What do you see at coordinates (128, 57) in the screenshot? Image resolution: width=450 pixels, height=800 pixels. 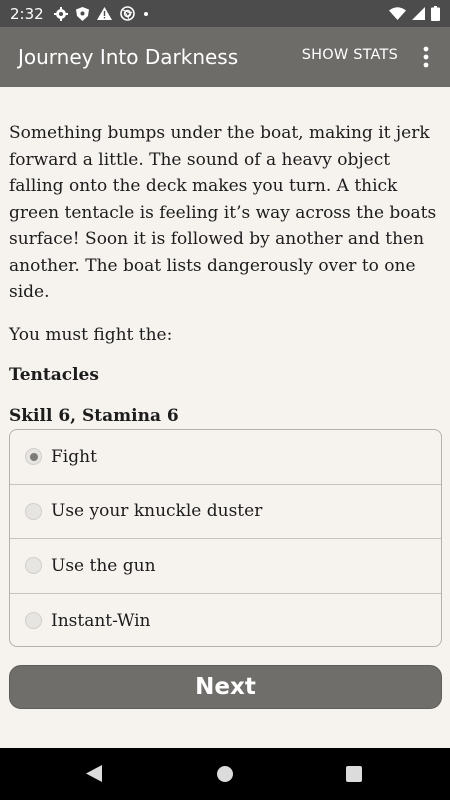 I see `app-title: Journey Into Darkness` at bounding box center [128, 57].